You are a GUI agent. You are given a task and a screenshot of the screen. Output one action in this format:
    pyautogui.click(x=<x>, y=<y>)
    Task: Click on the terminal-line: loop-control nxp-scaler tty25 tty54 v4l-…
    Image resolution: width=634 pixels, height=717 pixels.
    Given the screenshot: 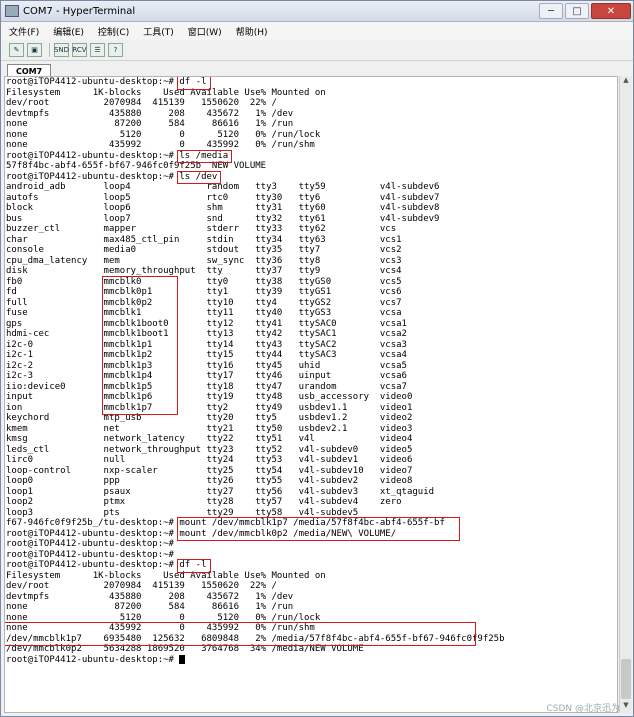 What is the action you would take?
    pyautogui.click(x=209, y=470)
    